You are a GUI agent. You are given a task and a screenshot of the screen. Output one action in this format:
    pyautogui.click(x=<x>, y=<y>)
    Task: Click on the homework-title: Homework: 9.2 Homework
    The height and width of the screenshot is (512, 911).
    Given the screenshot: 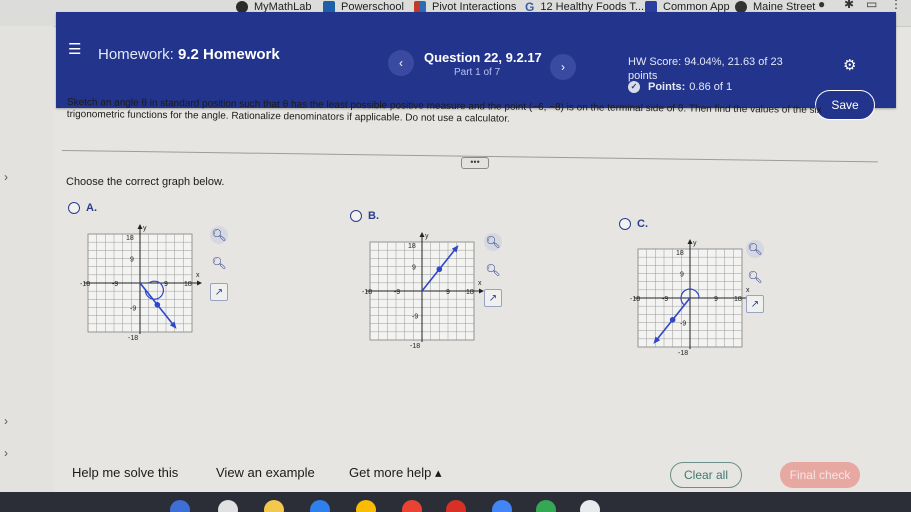 What is the action you would take?
    pyautogui.click(x=189, y=54)
    